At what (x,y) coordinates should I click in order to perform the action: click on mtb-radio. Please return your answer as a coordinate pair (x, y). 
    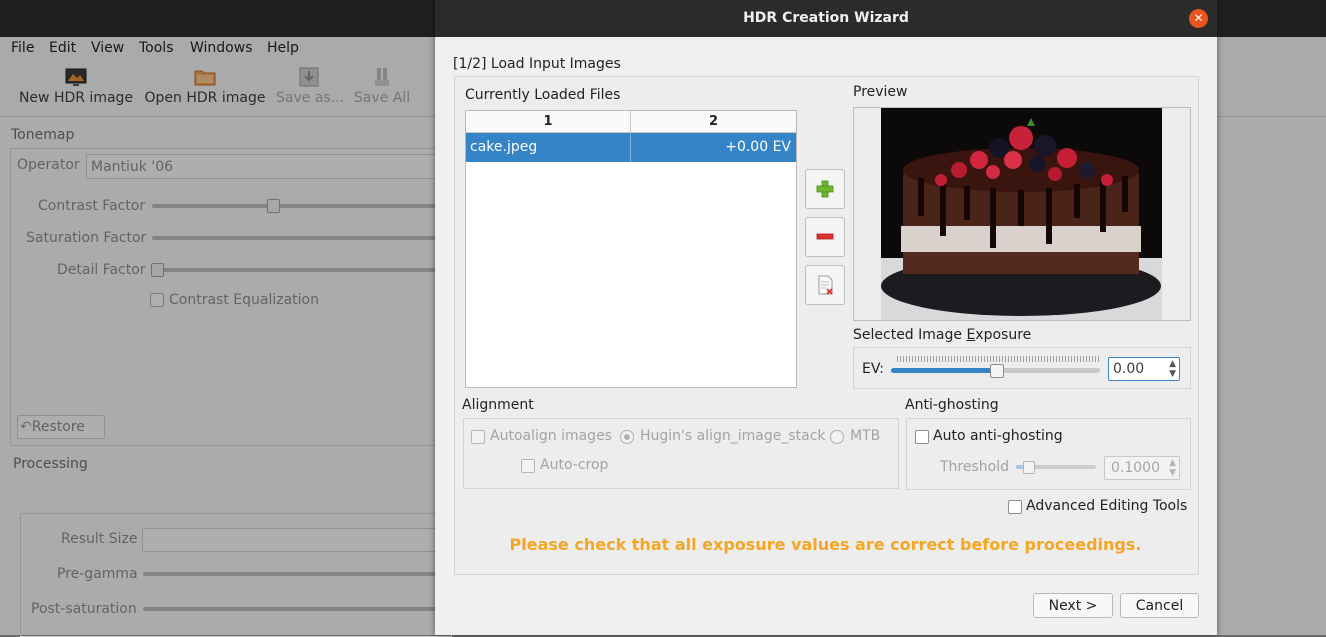
    Looking at the image, I should click on (837, 437).